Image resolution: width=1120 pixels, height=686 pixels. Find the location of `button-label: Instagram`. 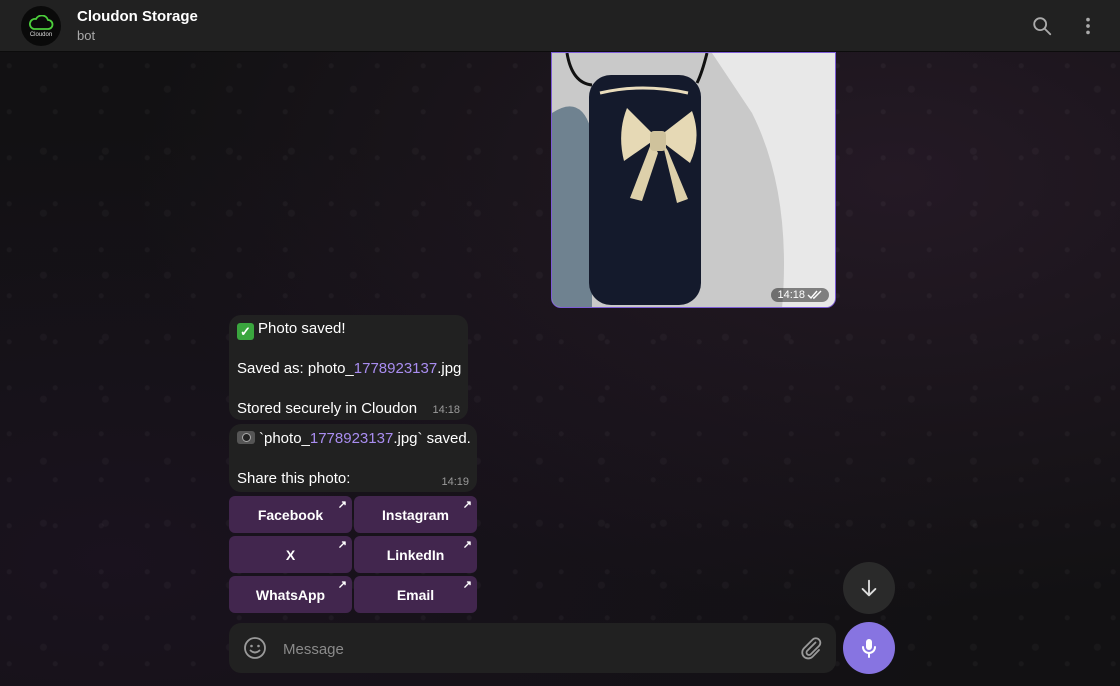

button-label: Instagram is located at coordinates (415, 514).